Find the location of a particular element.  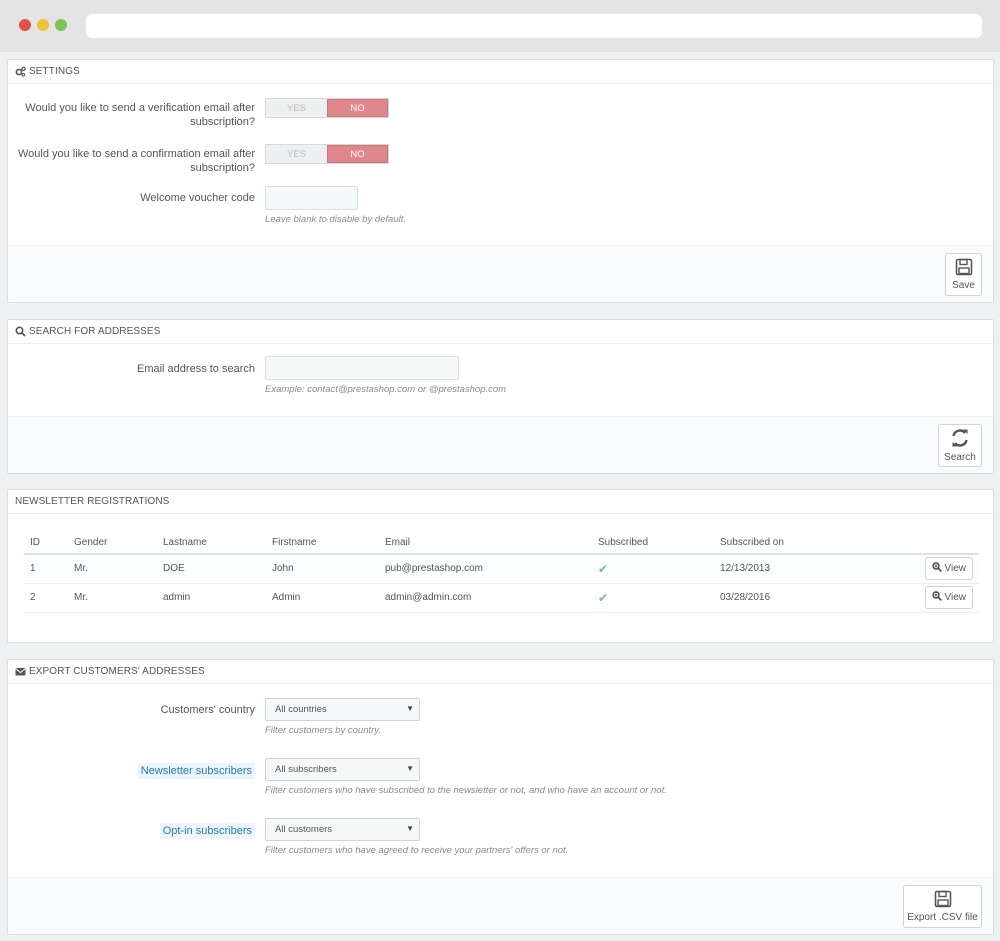

newsletter-select: All subscribers ▼ is located at coordinates (342, 769).